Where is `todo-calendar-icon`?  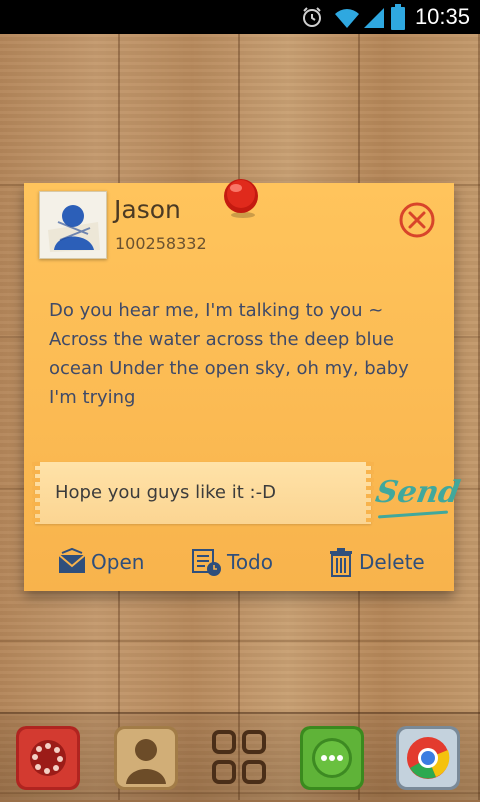
todo-calendar-icon is located at coordinates (206, 562).